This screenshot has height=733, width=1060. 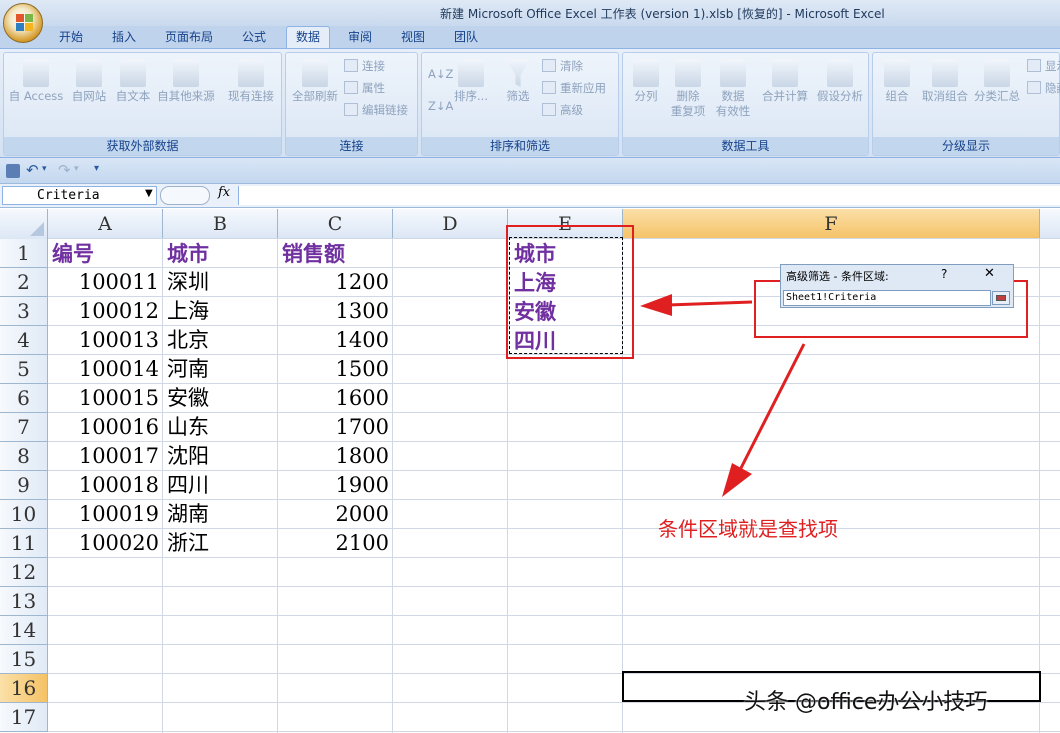 I want to click on office-logo-icon, so click(x=25, y=23).